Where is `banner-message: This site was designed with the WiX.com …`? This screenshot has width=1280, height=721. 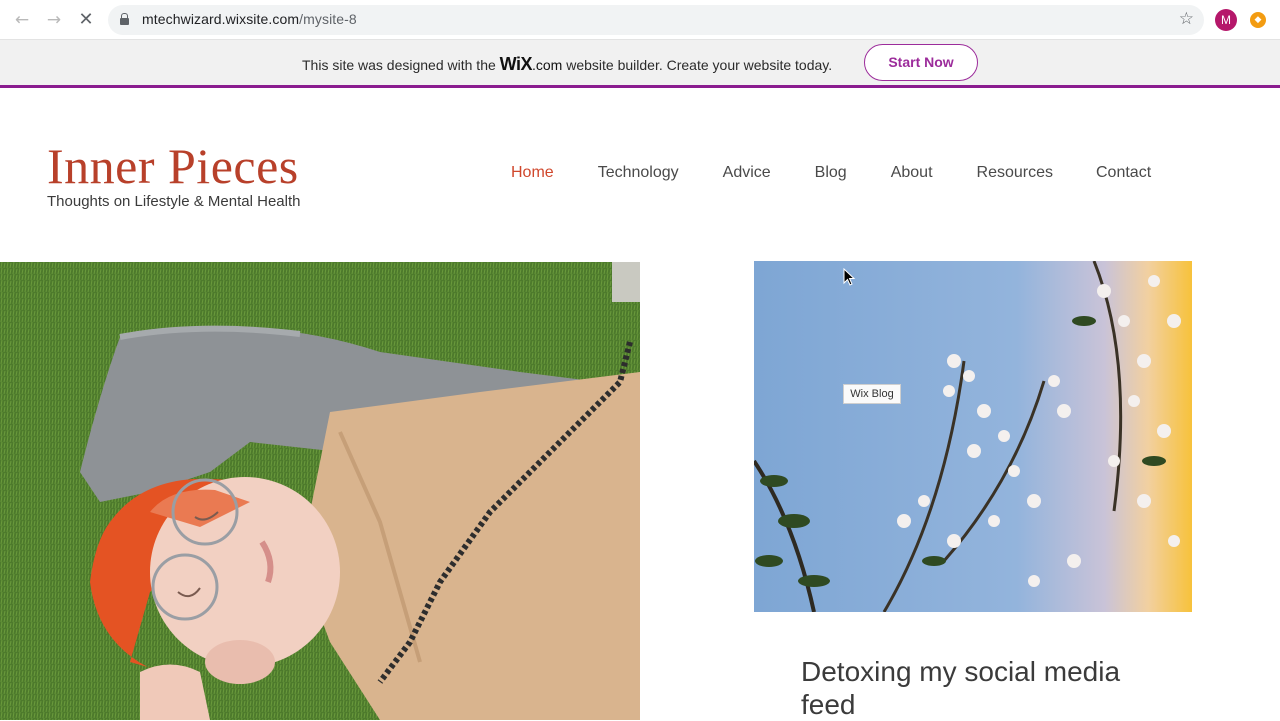
banner-message: This site was designed with the WiX.com … is located at coordinates (567, 64).